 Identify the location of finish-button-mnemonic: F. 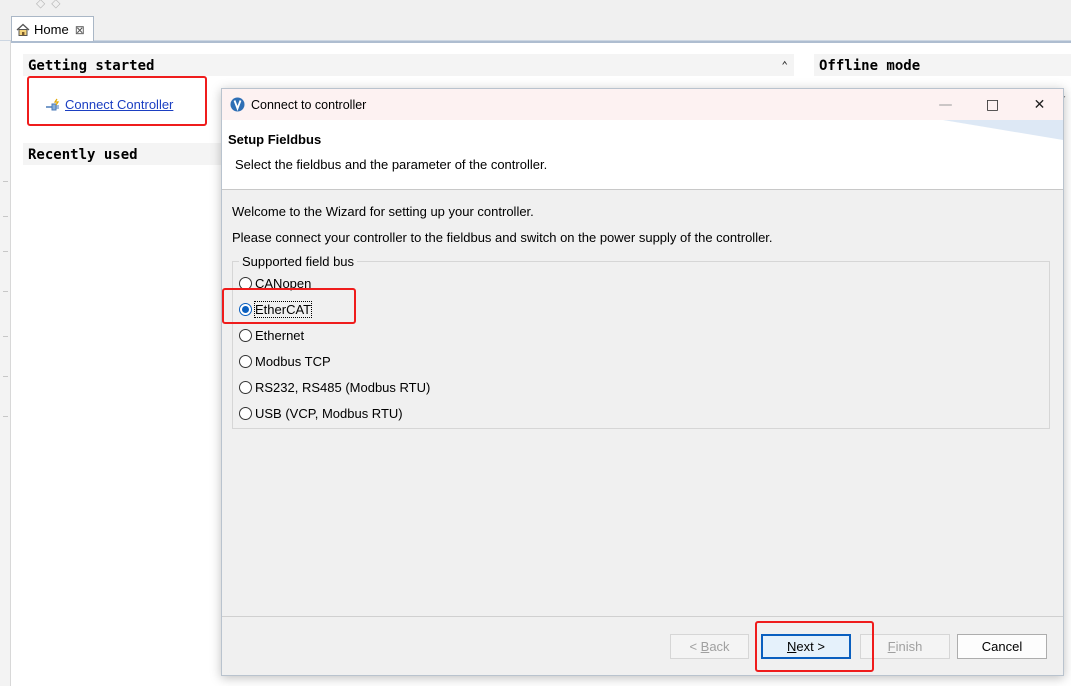
(891, 646).